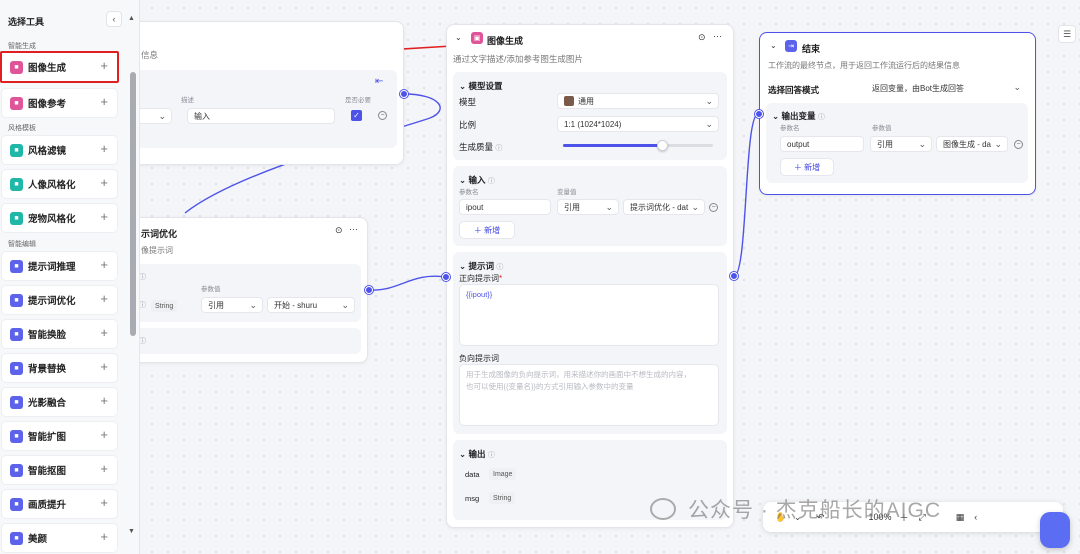 The width and height of the screenshot is (1080, 554). I want to click on image-gen-icon: ▣, so click(477, 38).